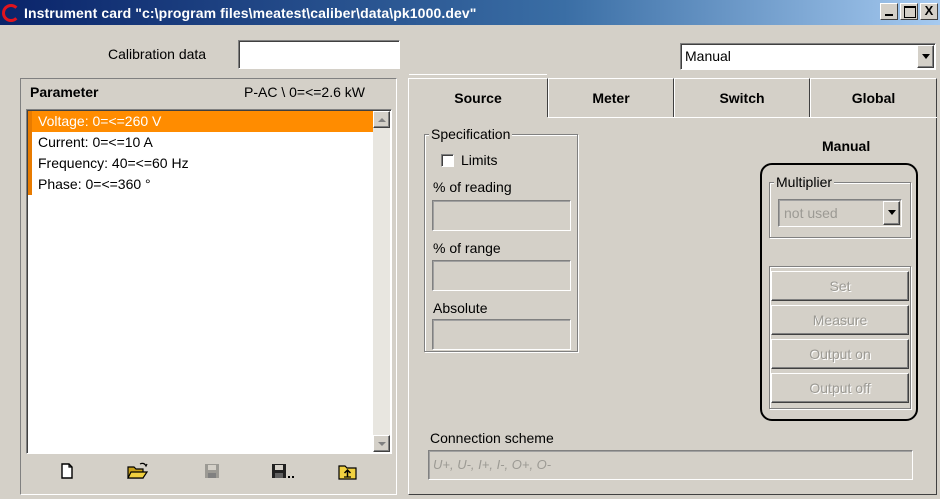  Describe the element at coordinates (808, 56) in the screenshot. I see `mode-select: Manual` at that location.